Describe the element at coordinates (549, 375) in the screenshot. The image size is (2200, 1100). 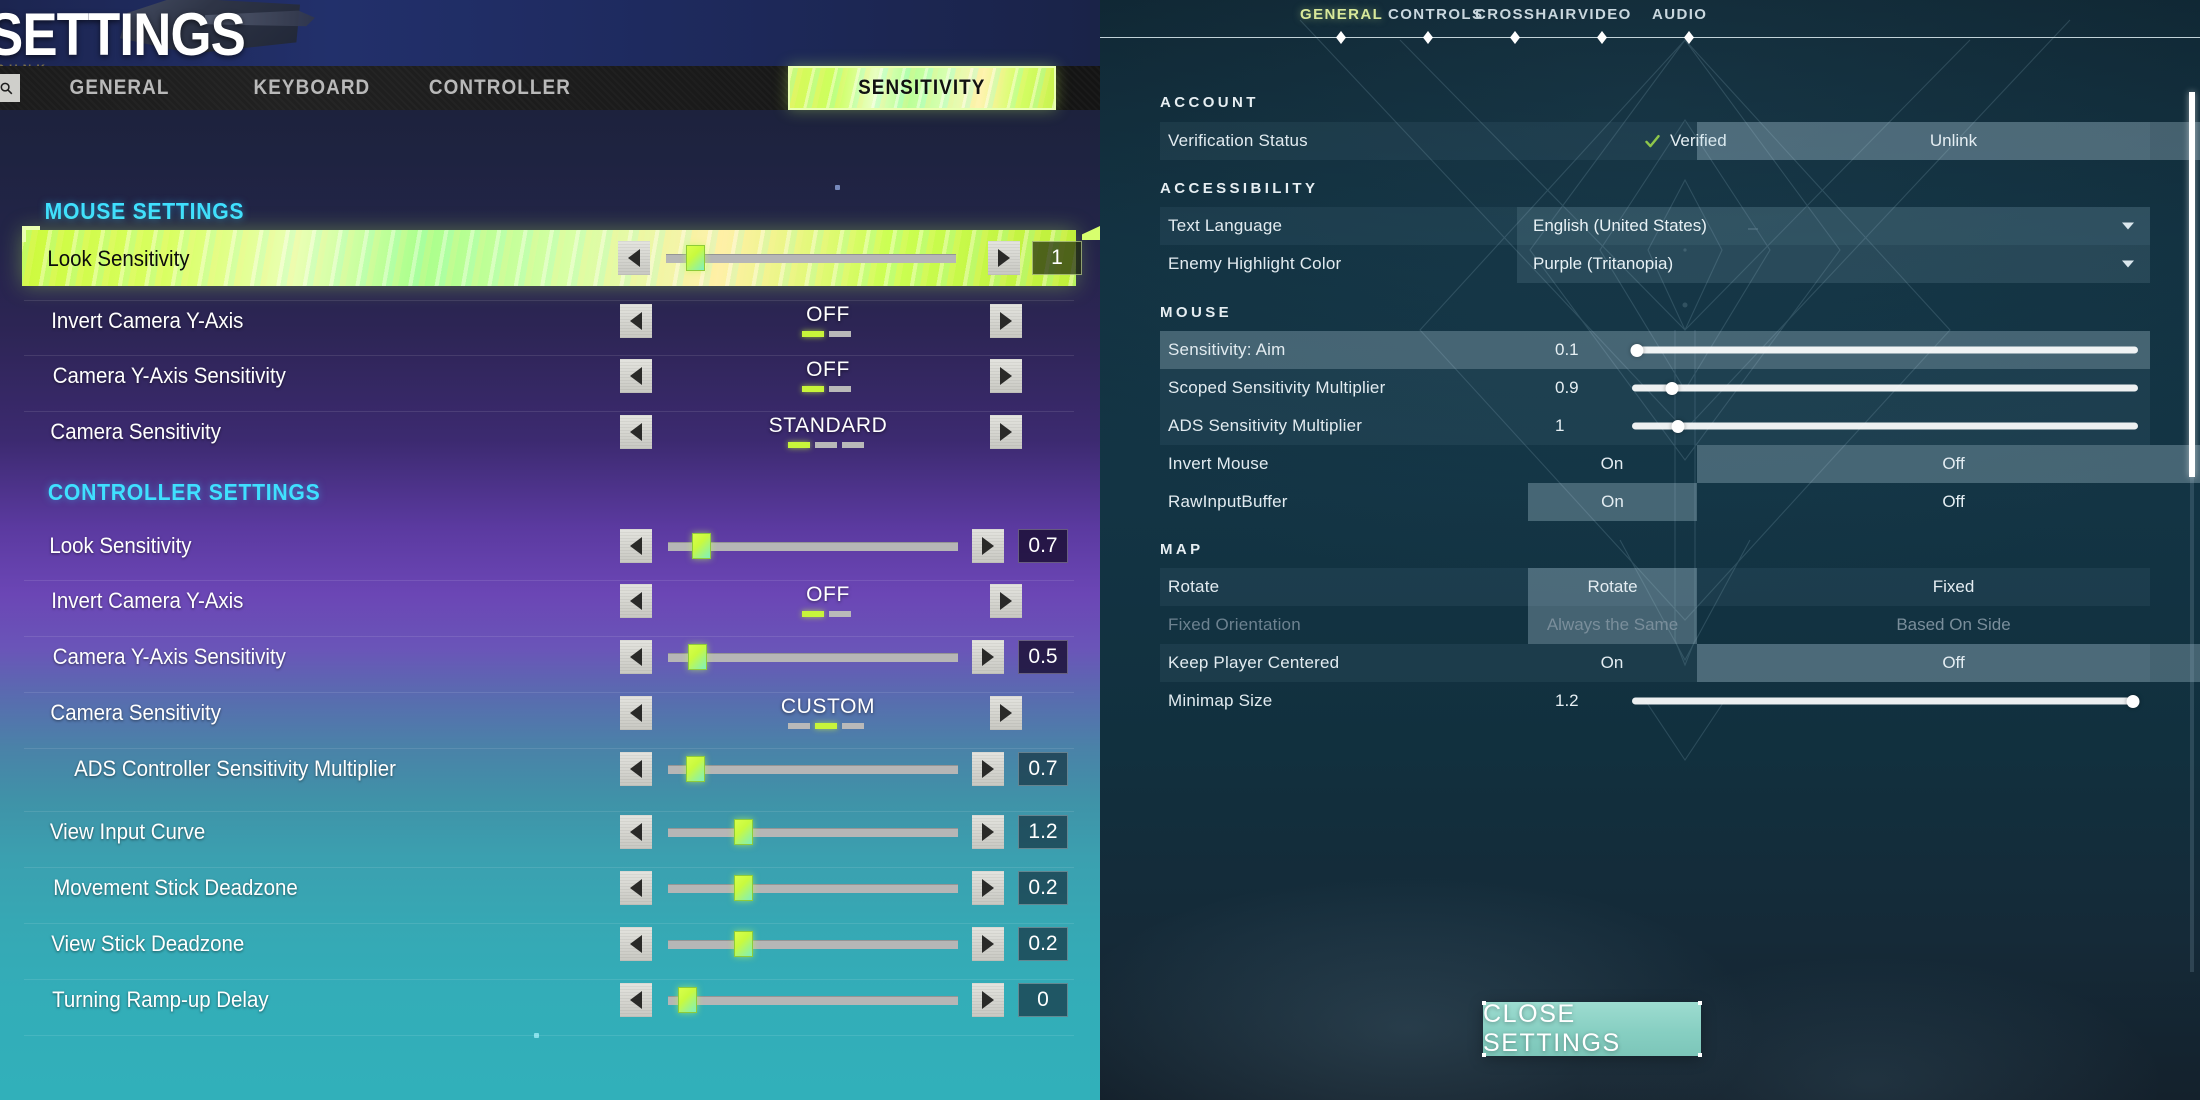
I see `row-camera-y-sensitivity-mouse: Camera Y-Axis Sensitivity OFF` at that location.